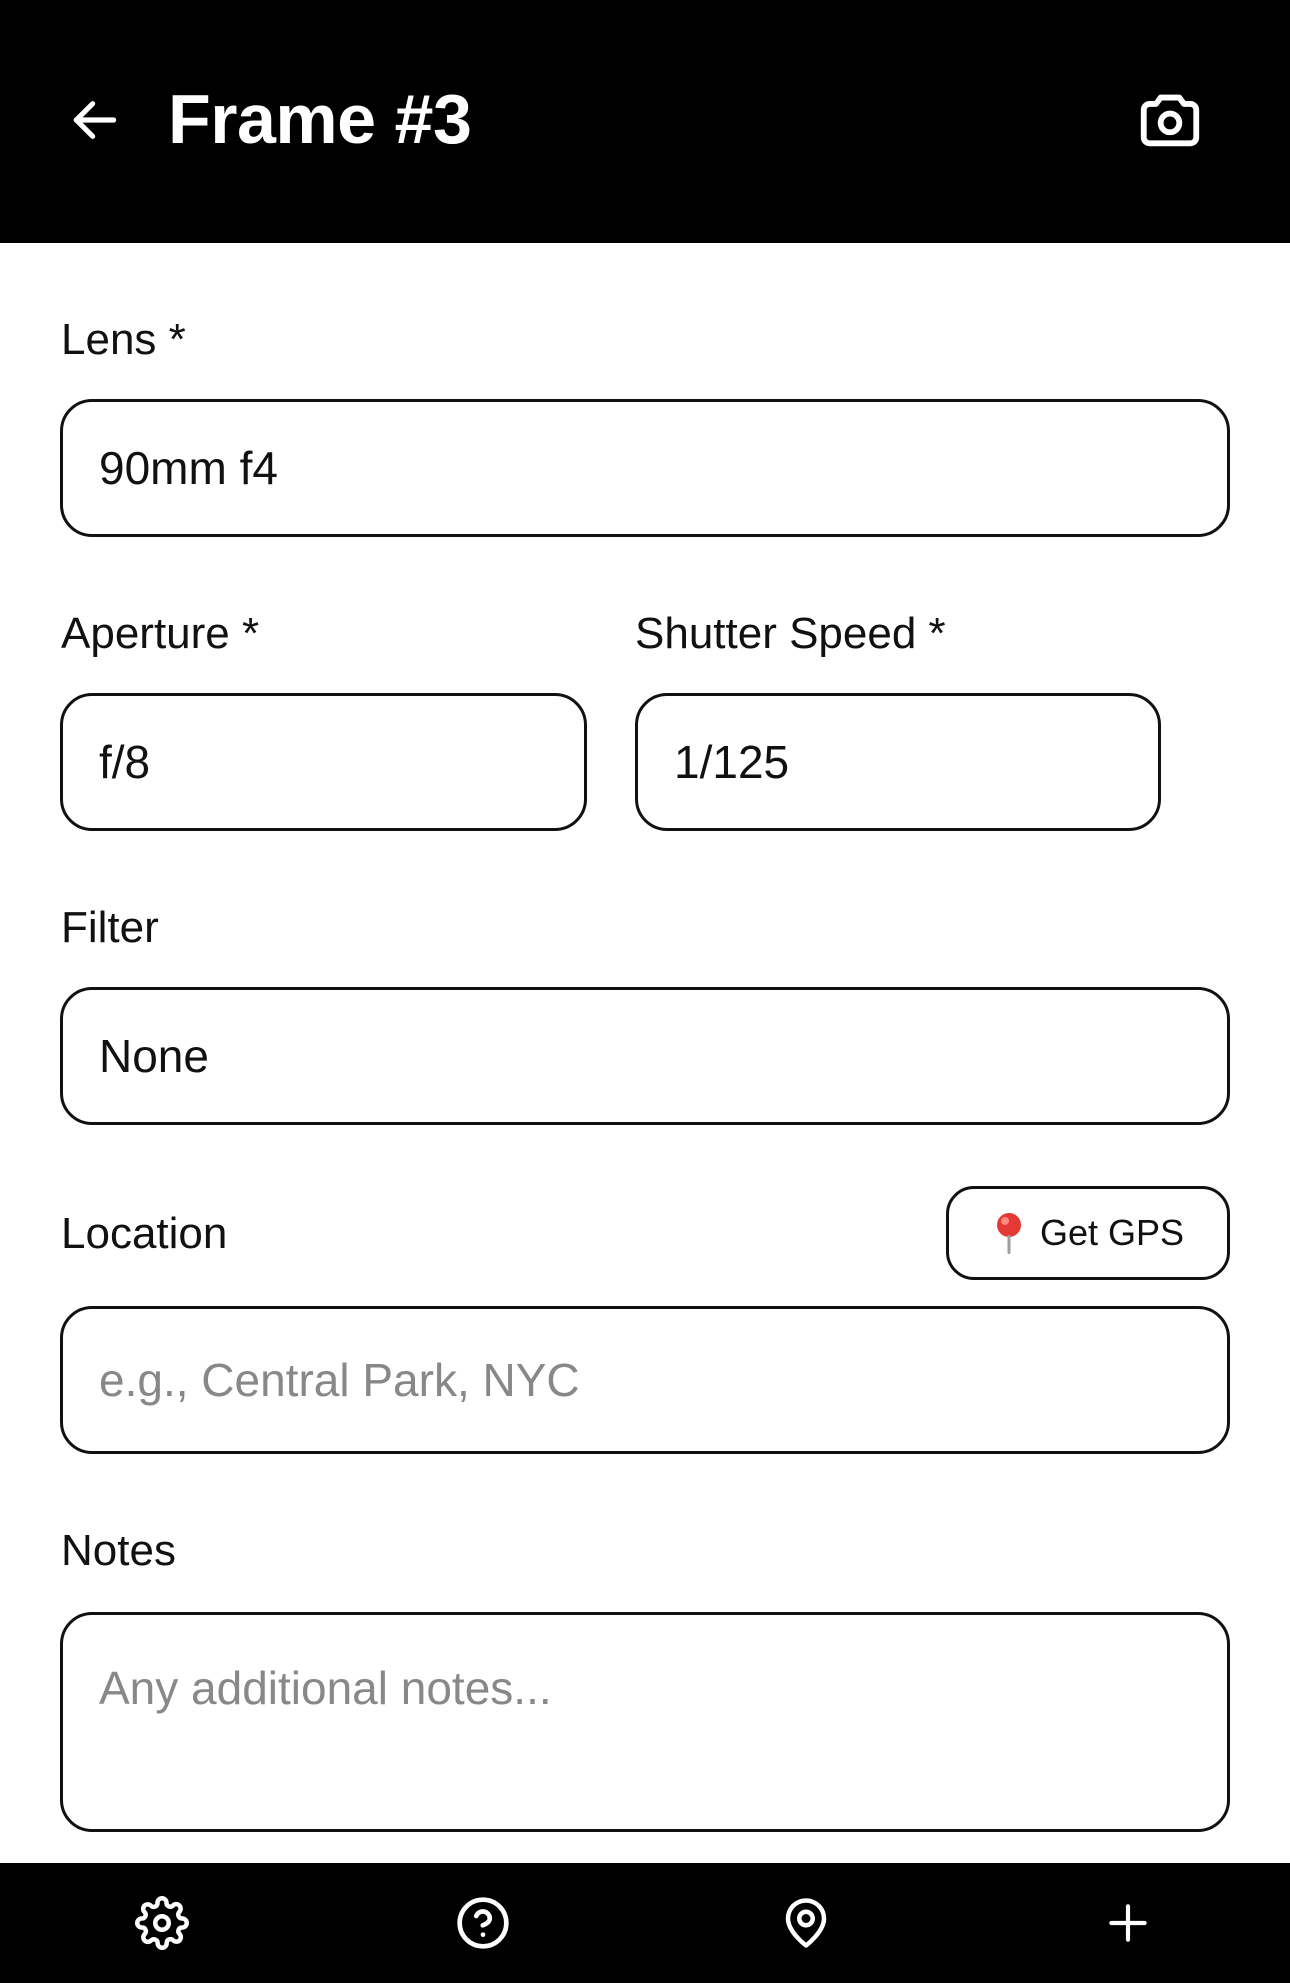 The width and height of the screenshot is (1290, 1983). I want to click on filter-input: None, so click(645, 1056).